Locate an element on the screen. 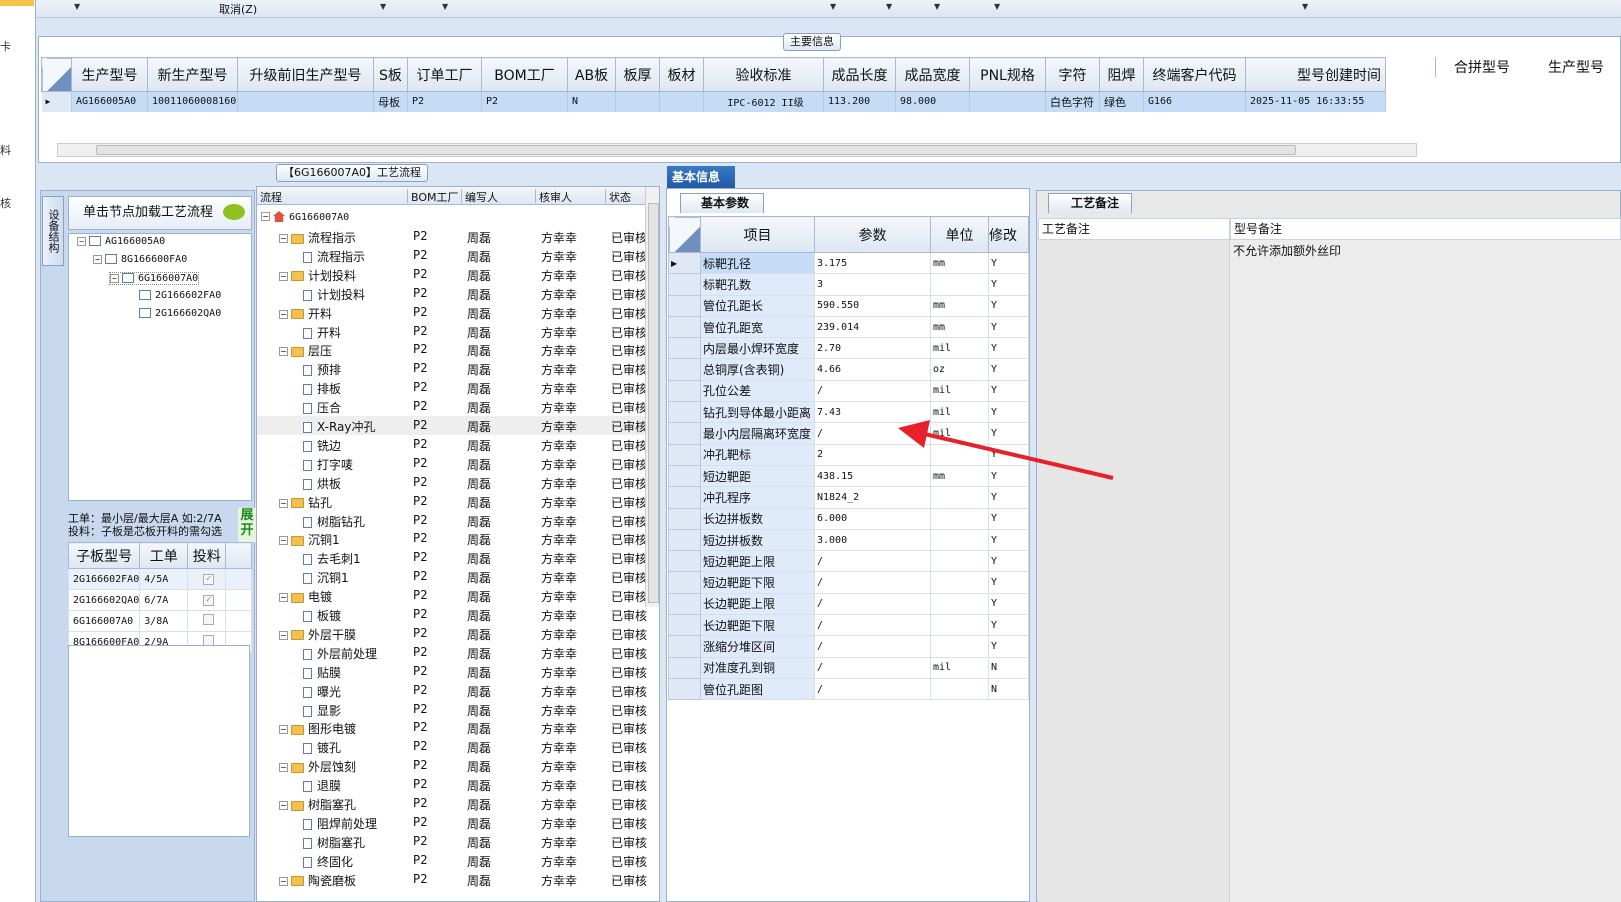  left-strip-tab is located at coordinates (17, 3).